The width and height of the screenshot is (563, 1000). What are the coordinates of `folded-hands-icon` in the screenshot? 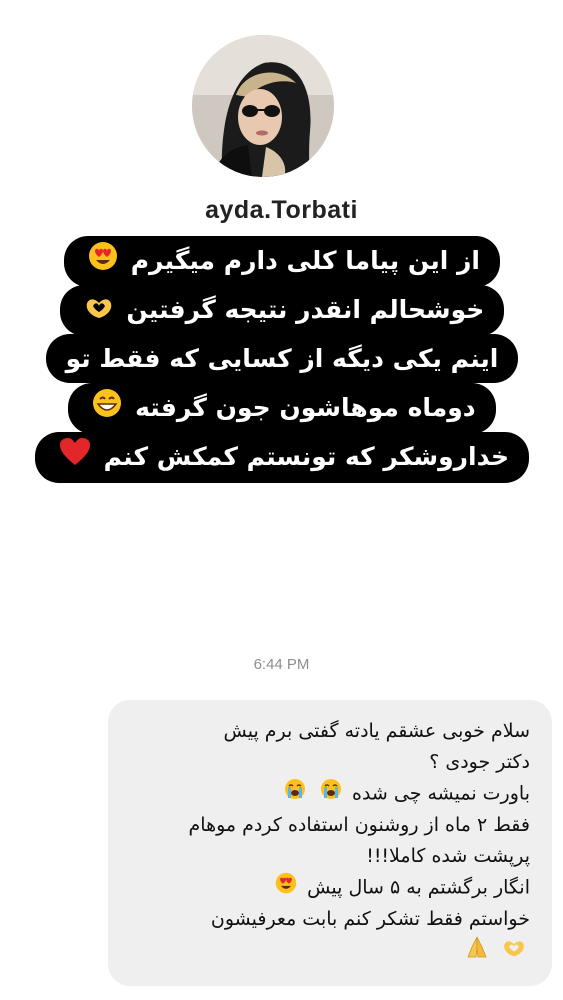 It's located at (477, 952).